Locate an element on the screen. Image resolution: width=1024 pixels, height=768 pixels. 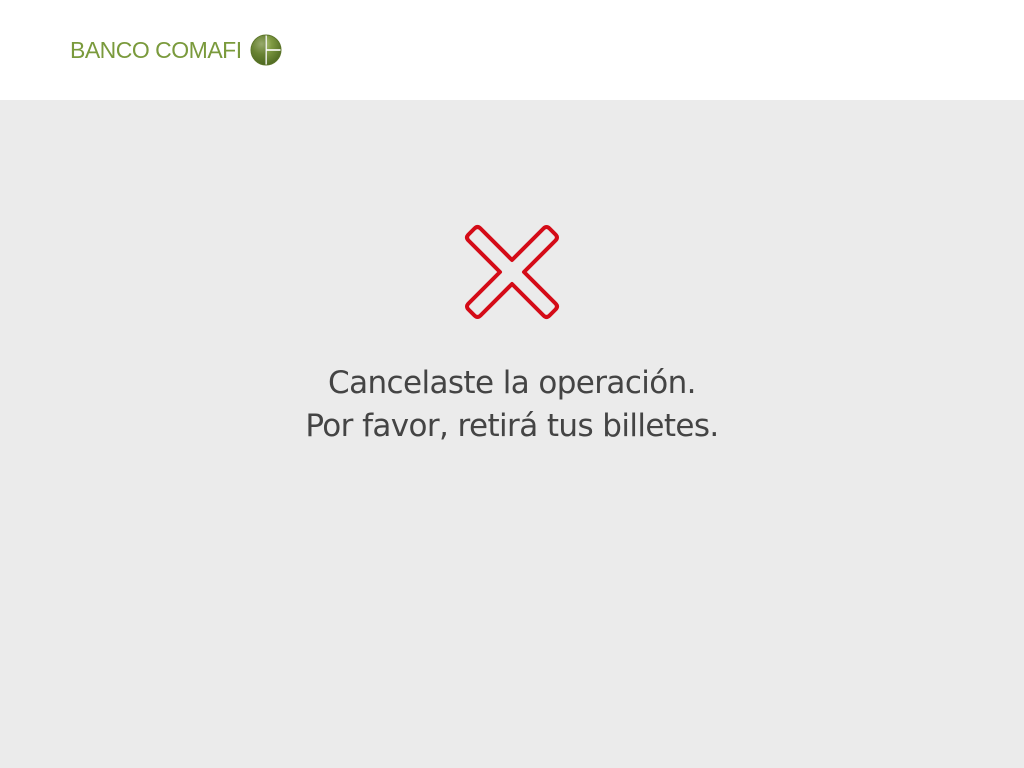
header-bar: BANCO COMAFI is located at coordinates (512, 50).